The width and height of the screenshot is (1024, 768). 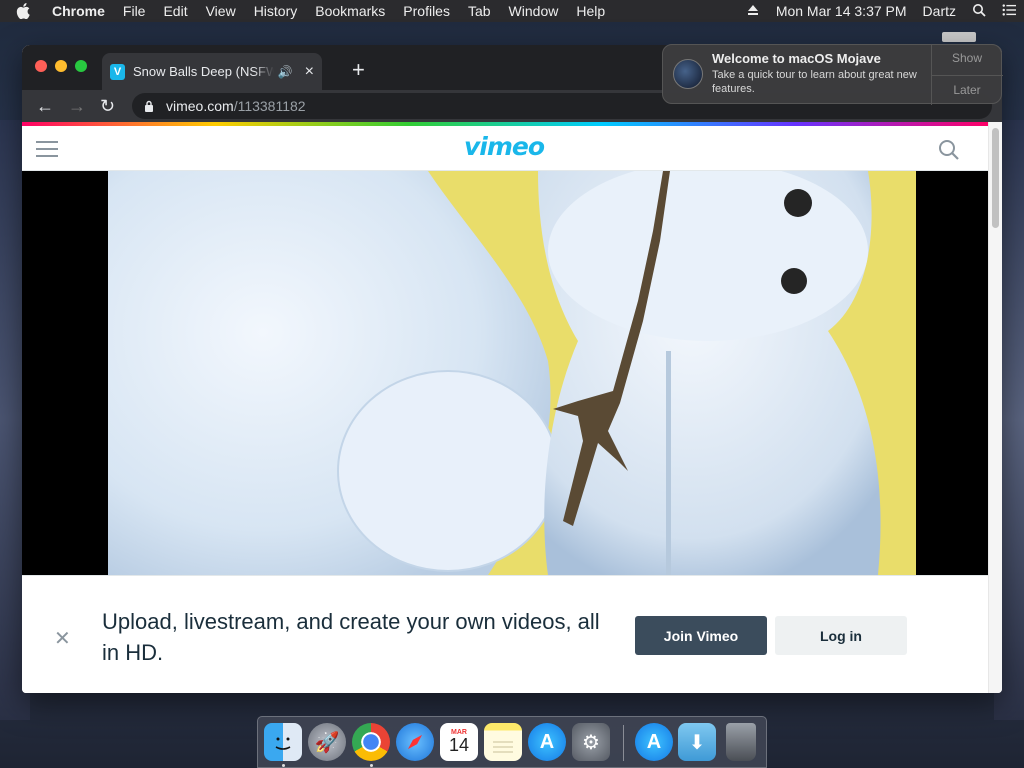 I want to click on vimeo-header: vimeo, so click(x=505, y=148).